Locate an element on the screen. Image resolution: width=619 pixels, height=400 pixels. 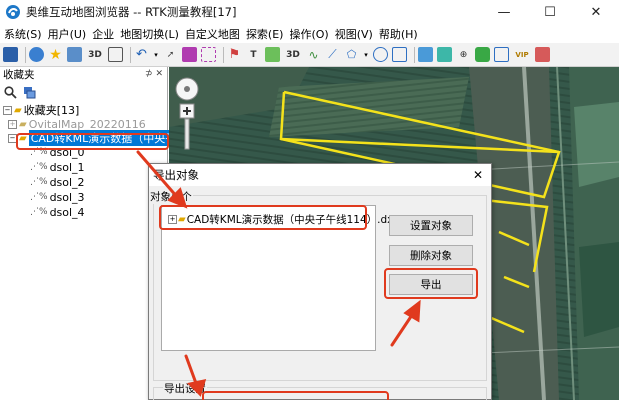
menu-operation: 操作(O) is located at coordinates (308, 34).